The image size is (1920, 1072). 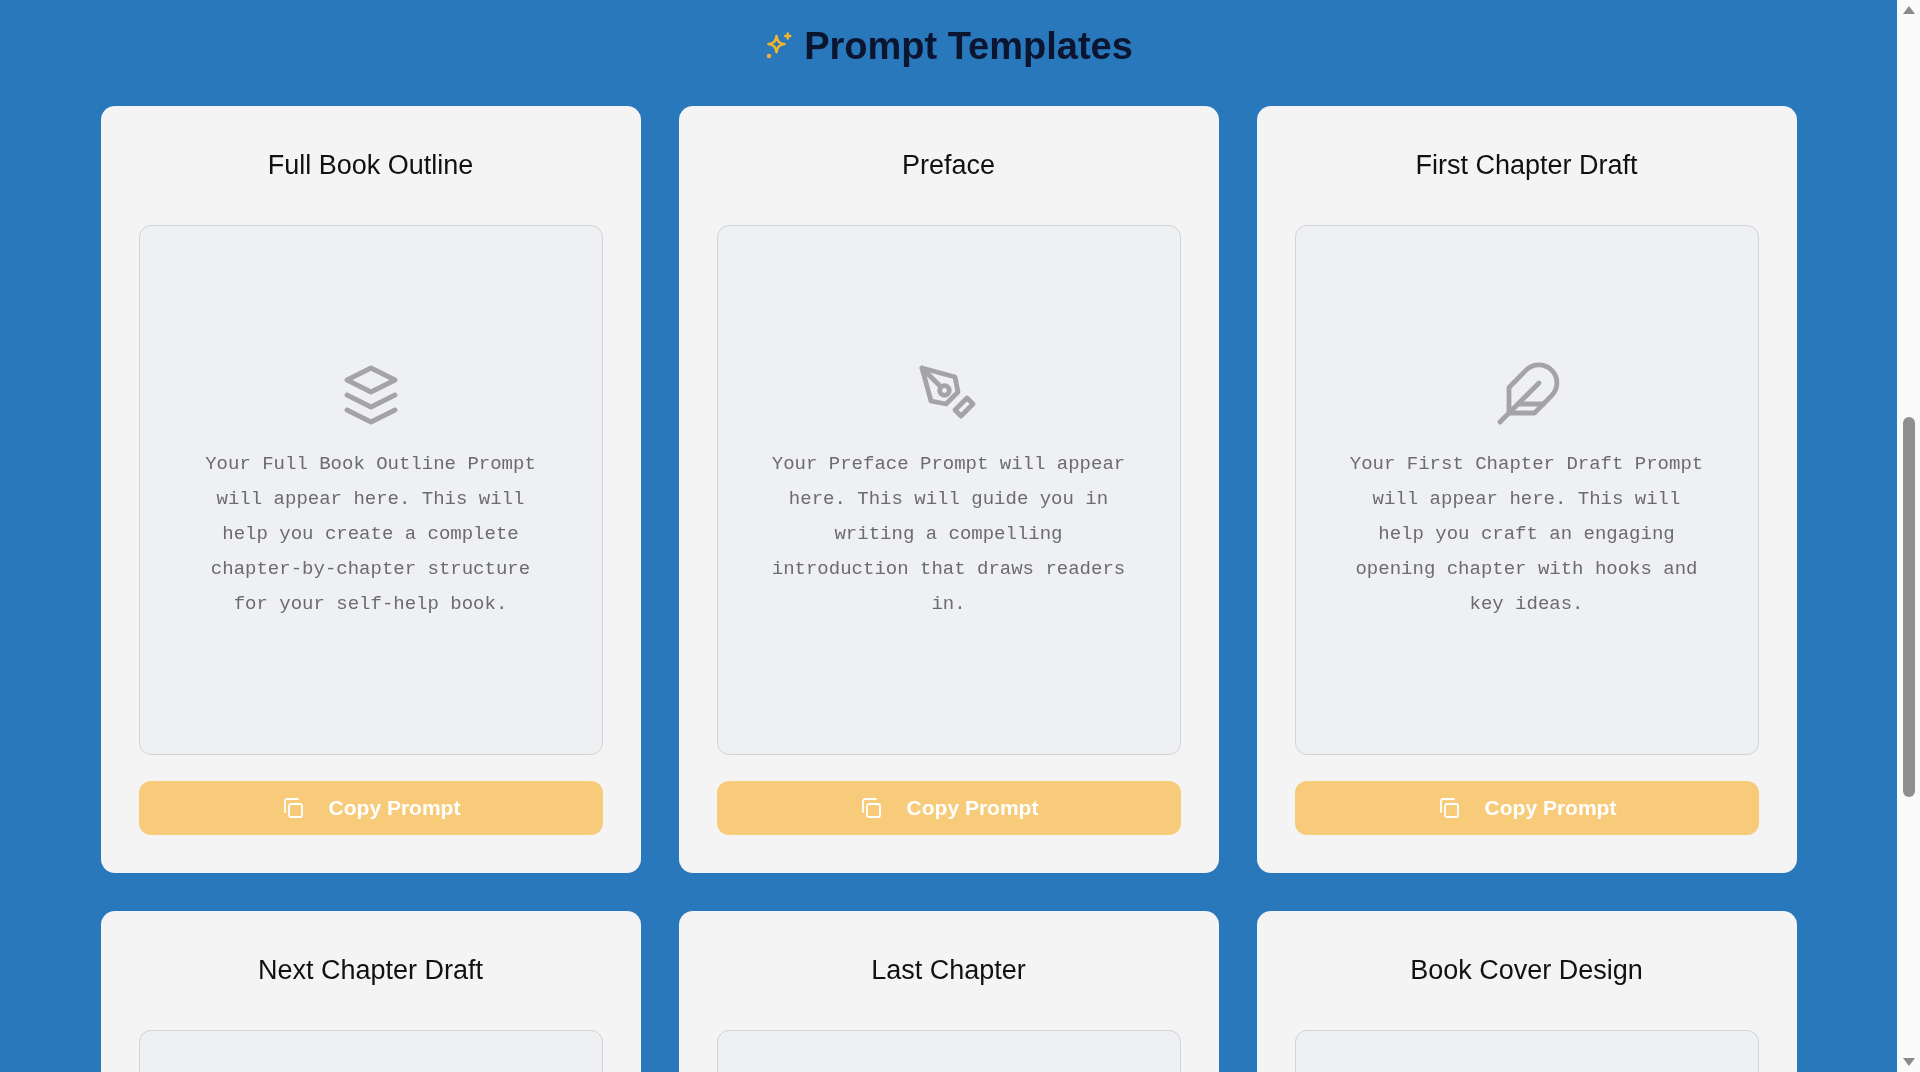 I want to click on card-title: Next Chapter Draft, so click(x=370, y=970).